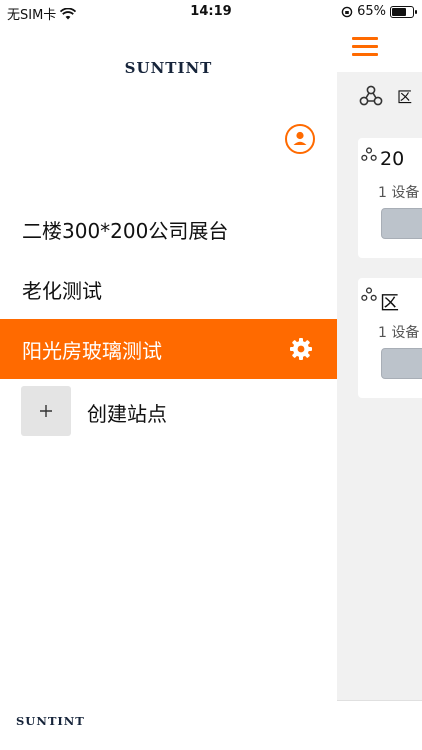  I want to click on zone-card: 区 1 设备, so click(390, 338).